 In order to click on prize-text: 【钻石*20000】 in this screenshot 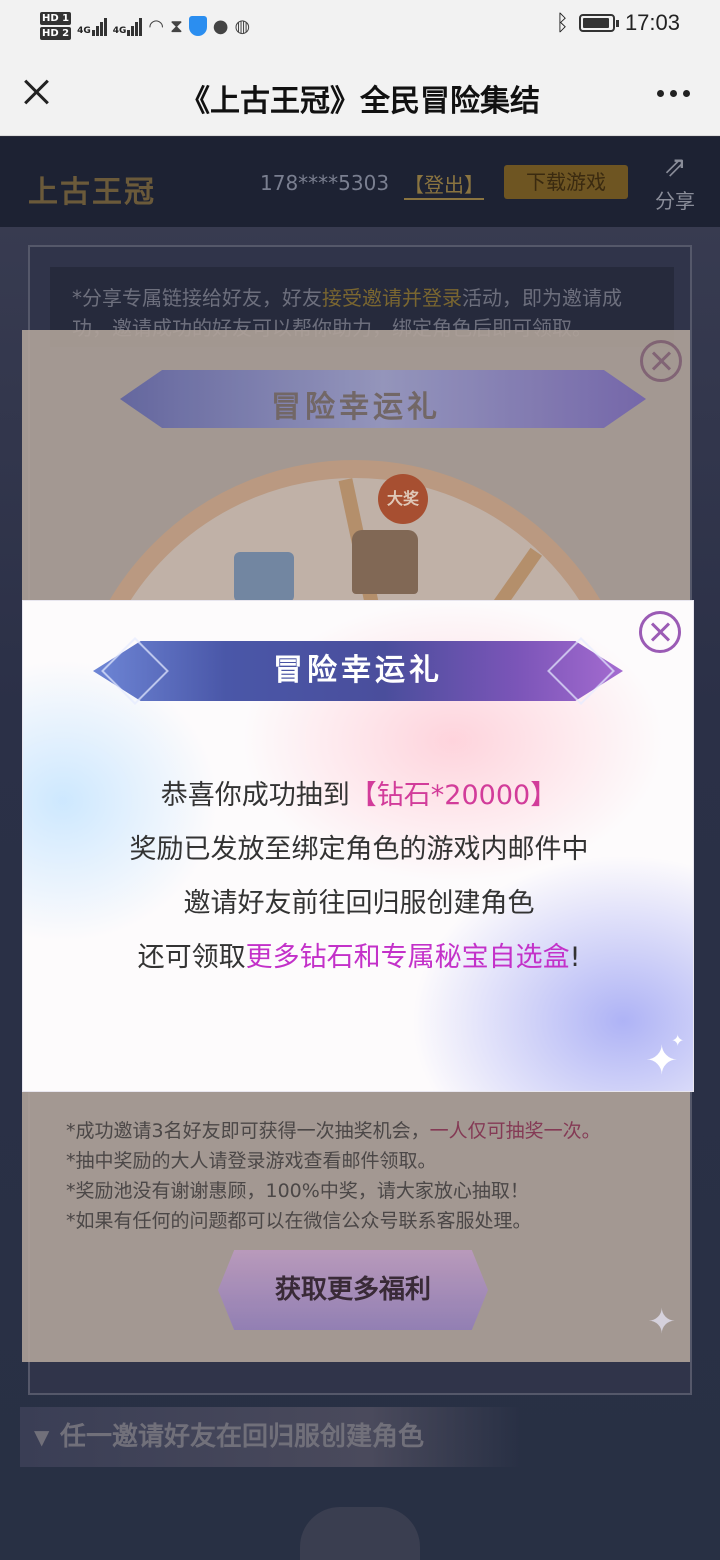, I will do `click(453, 795)`.